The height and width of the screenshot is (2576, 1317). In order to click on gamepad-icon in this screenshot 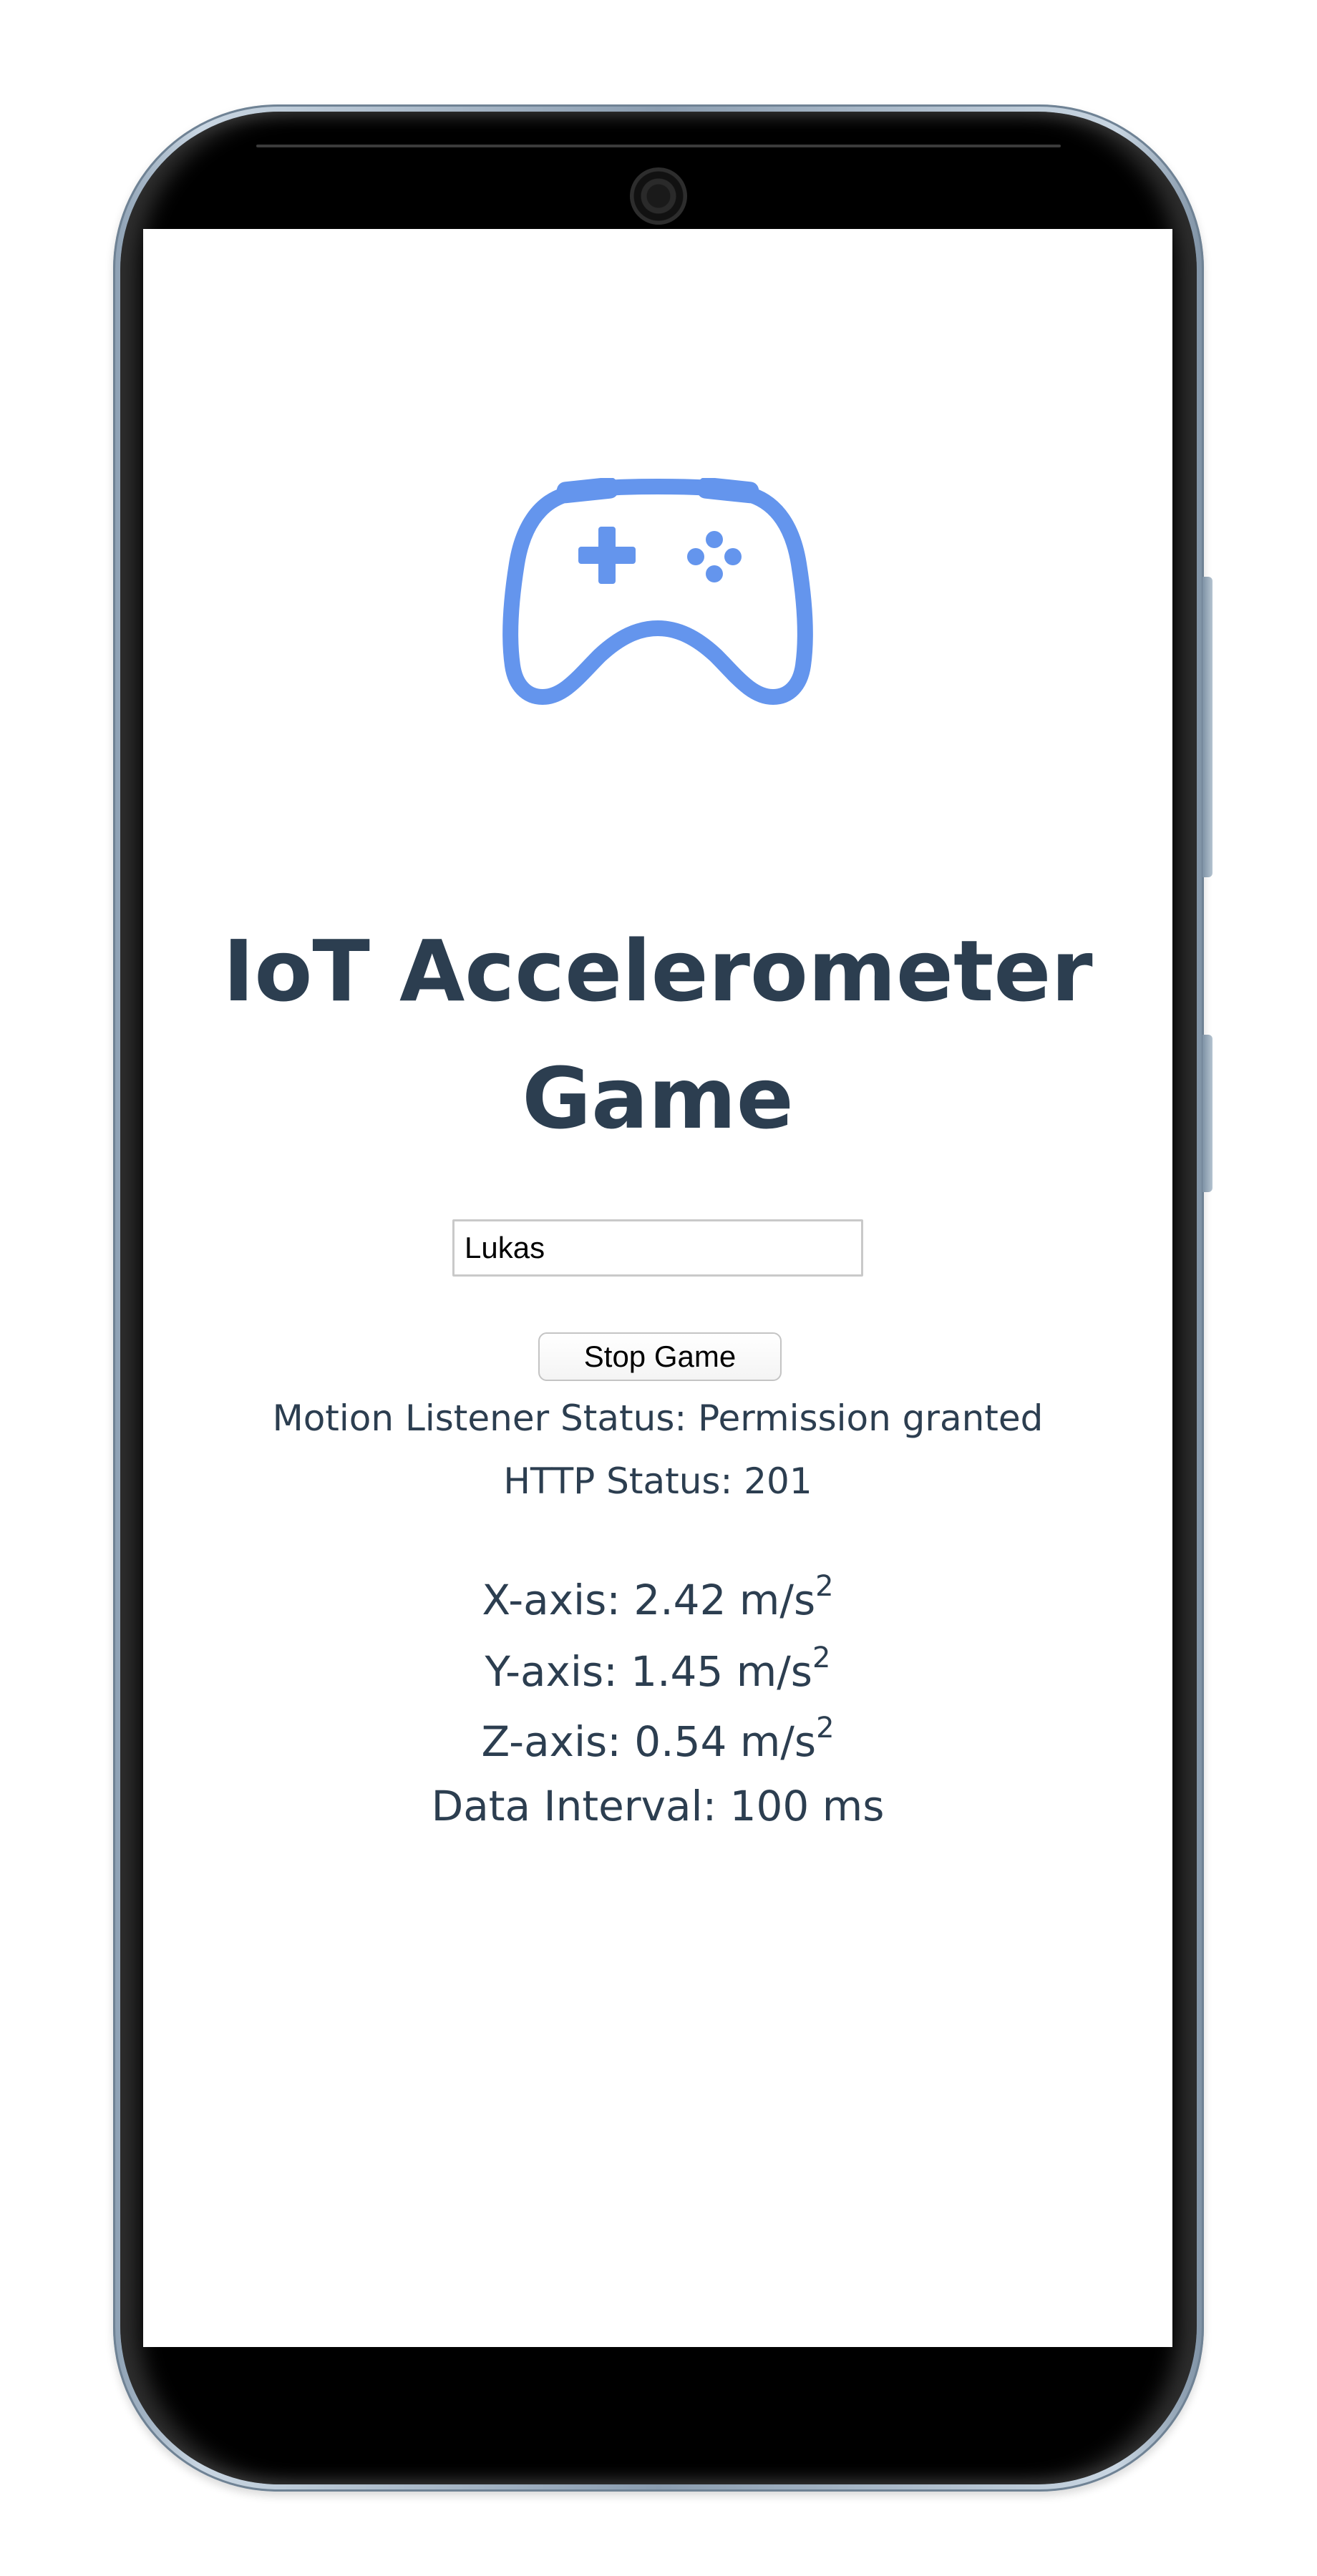, I will do `click(657, 591)`.